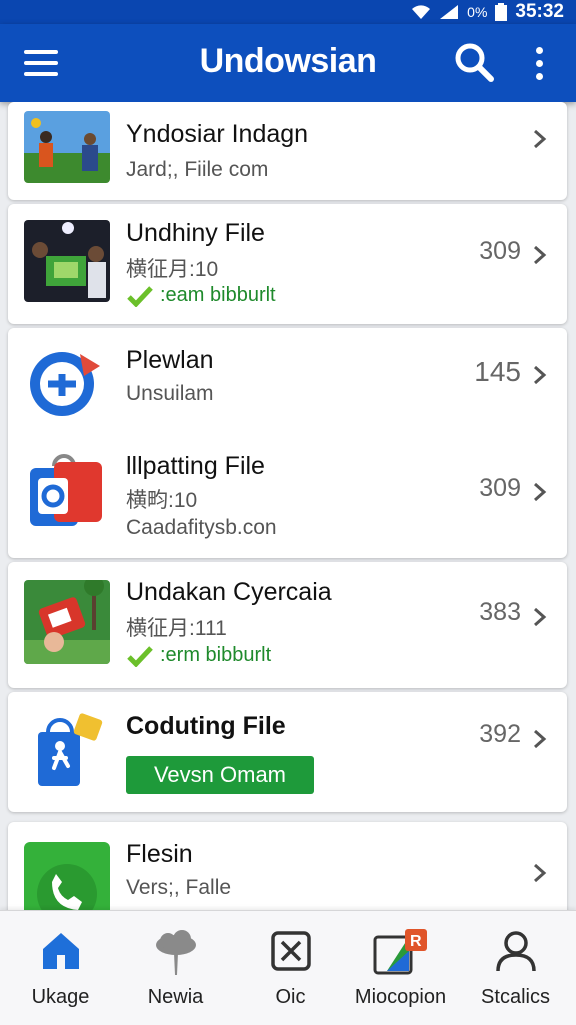  What do you see at coordinates (206, 726) in the screenshot?
I see `item-title: Coduting File` at bounding box center [206, 726].